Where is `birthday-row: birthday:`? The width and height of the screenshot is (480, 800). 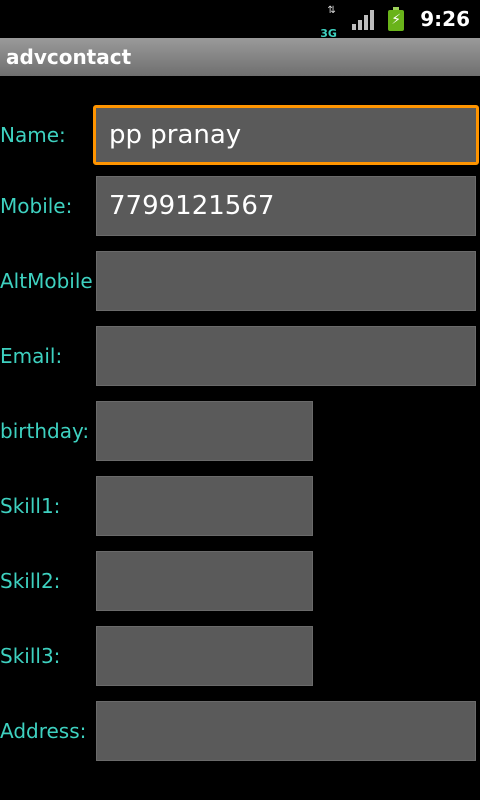
birthday-row: birthday: is located at coordinates (240, 431).